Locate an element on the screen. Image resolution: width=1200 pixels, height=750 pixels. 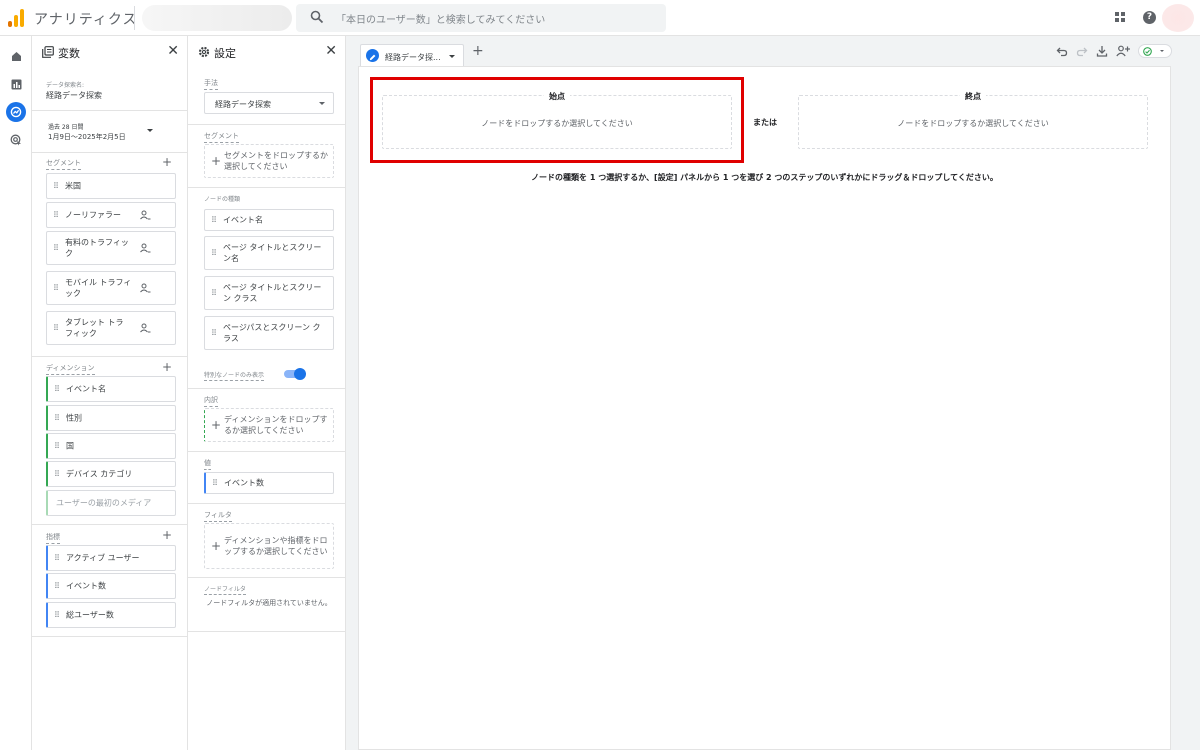
node-type-chip: ⠿ ページパスとスクリーン クラス is located at coordinates (269, 333).